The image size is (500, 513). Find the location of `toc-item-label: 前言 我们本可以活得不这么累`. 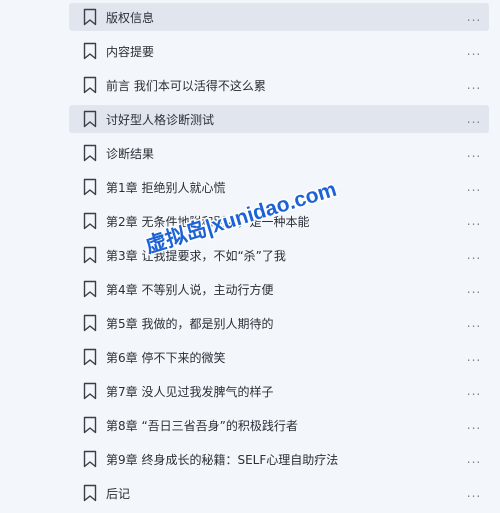

toc-item-label: 前言 我们本可以活得不这么累 is located at coordinates (186, 85).